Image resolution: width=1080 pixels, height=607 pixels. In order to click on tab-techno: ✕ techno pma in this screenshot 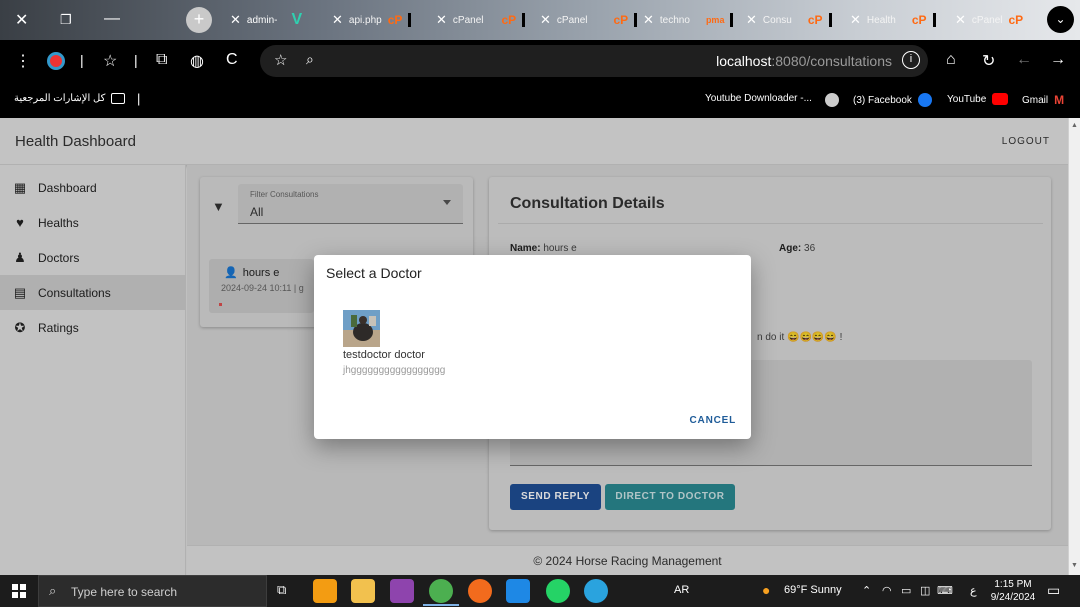, I will do `click(688, 20)`.